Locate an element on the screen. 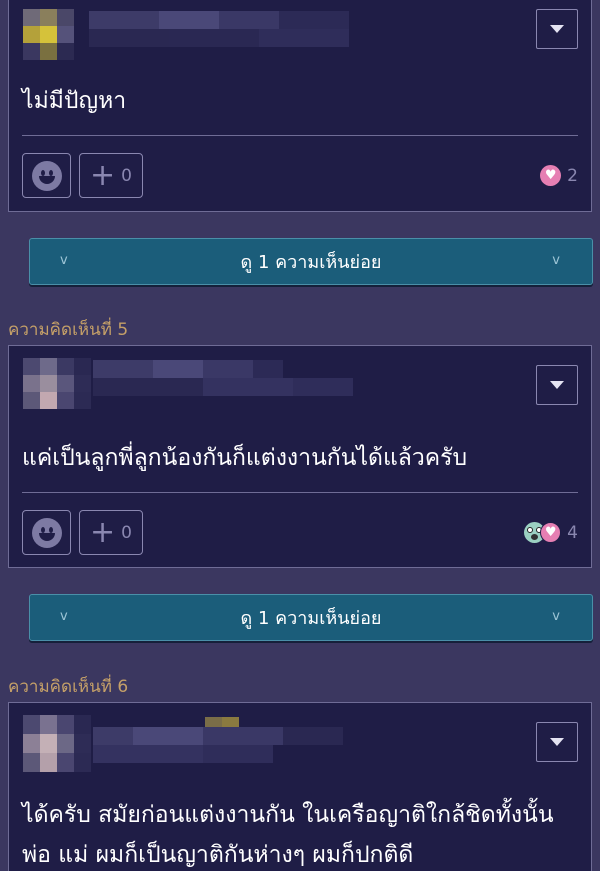  reaction-count: 2 is located at coordinates (572, 175).